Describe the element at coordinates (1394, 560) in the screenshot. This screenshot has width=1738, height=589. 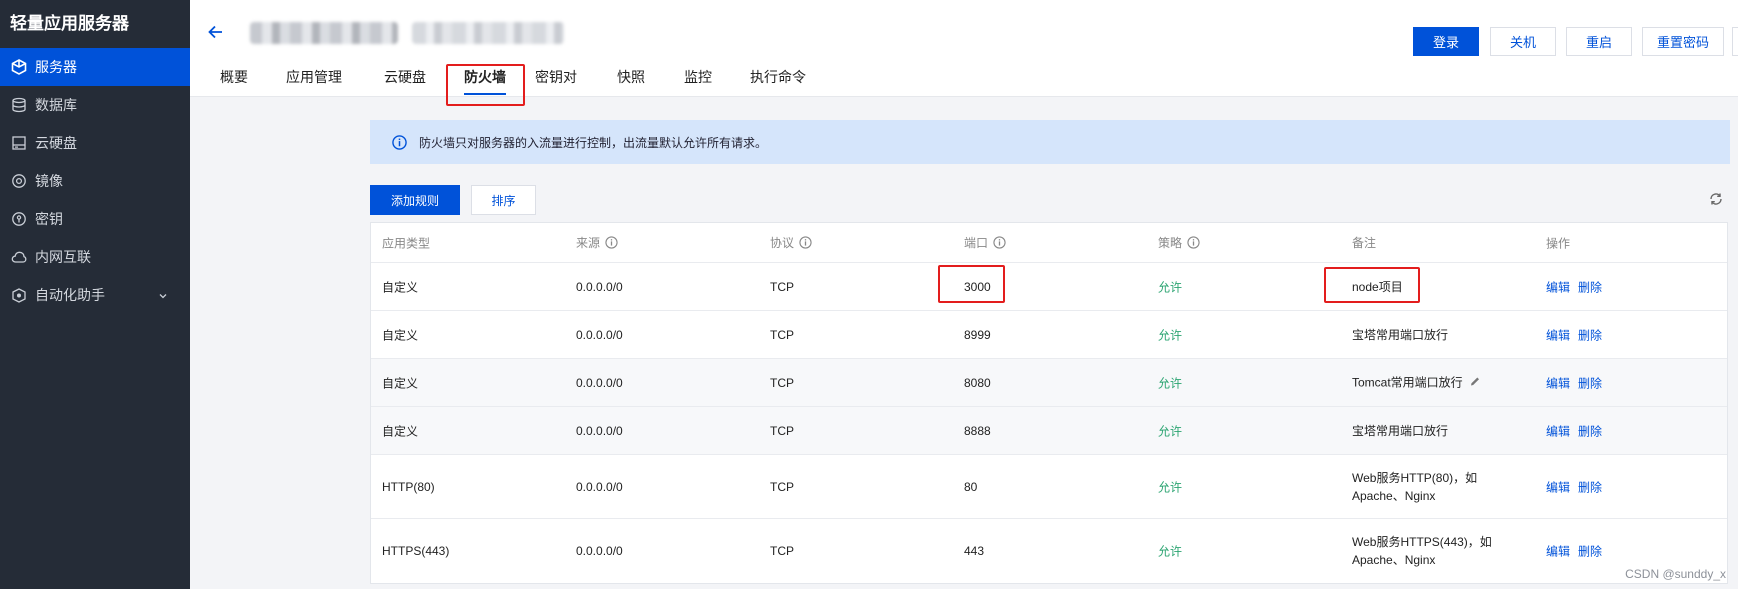
I see `note-line: Apache、Nginx` at that location.